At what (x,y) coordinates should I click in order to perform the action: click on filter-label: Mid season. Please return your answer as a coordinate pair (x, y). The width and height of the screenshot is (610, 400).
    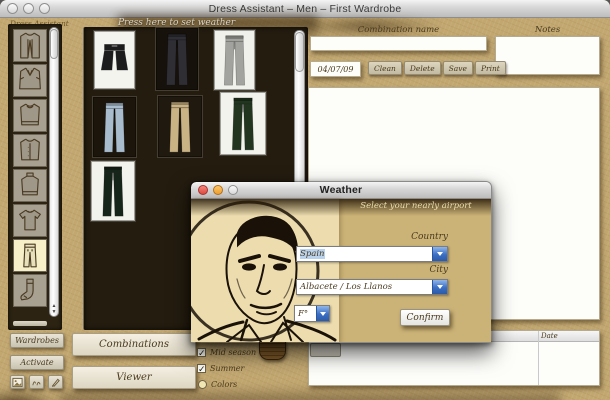
    Looking at the image, I should click on (233, 352).